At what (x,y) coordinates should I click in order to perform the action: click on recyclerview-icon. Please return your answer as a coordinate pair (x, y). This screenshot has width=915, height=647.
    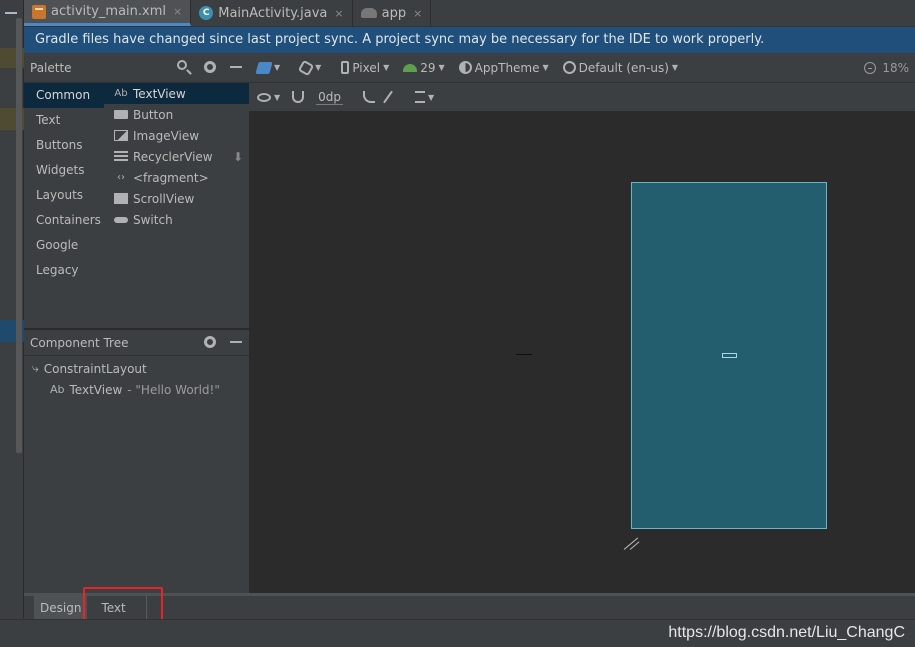
    Looking at the image, I should click on (121, 156).